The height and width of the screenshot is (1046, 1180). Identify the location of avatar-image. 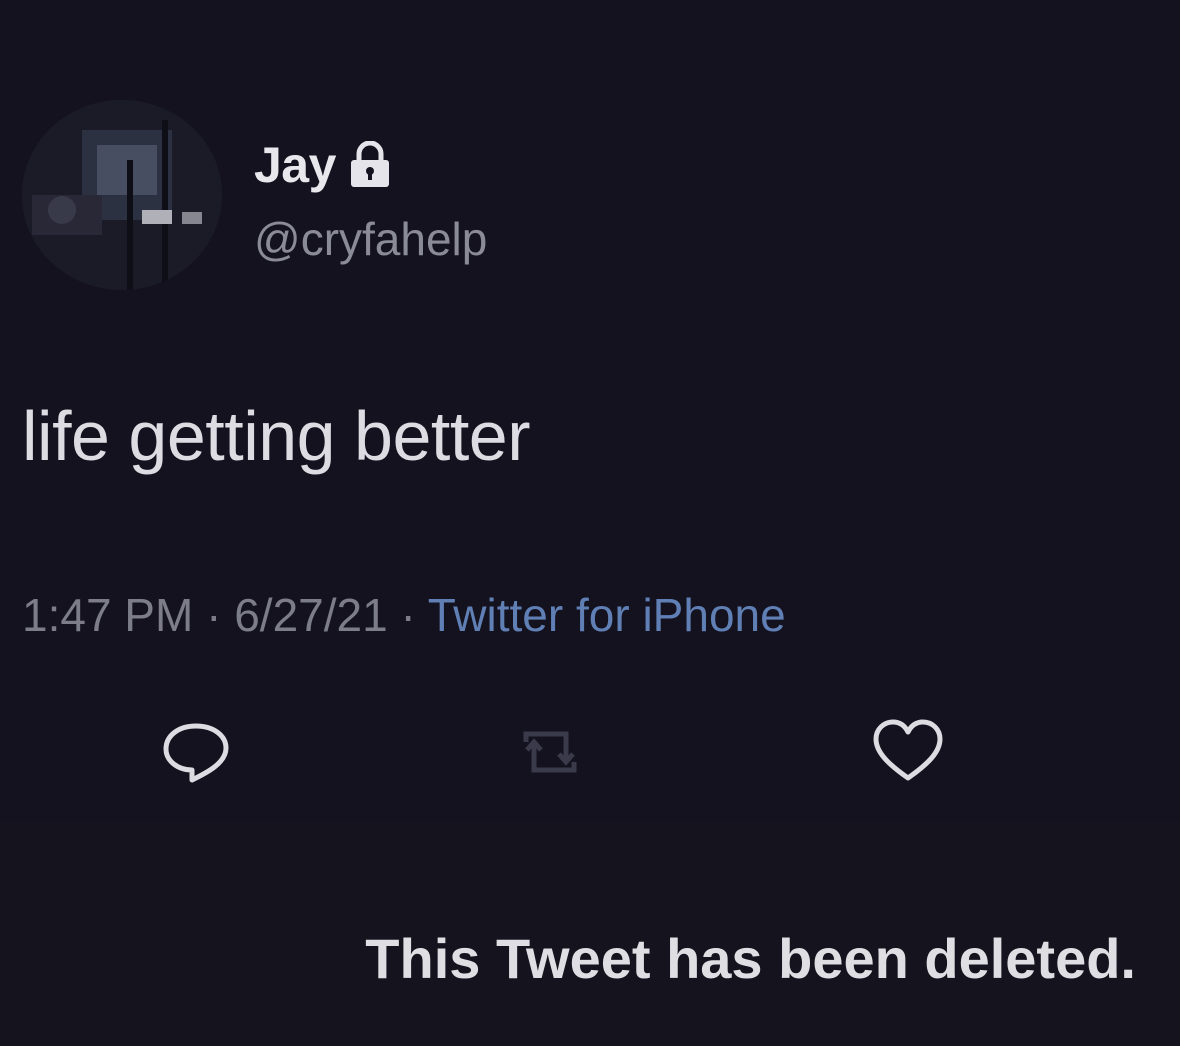
(122, 195).